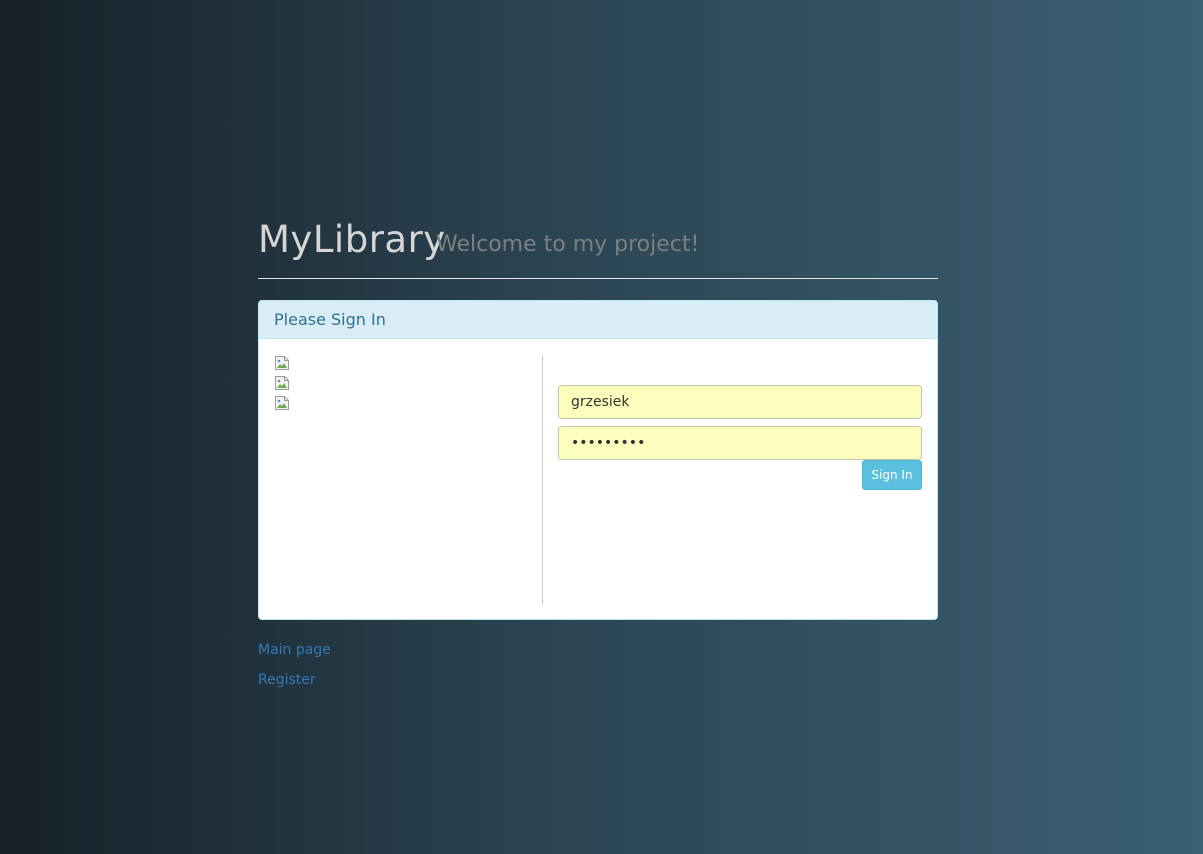  Describe the element at coordinates (740, 475) in the screenshot. I see `button-row: Sign In` at that location.